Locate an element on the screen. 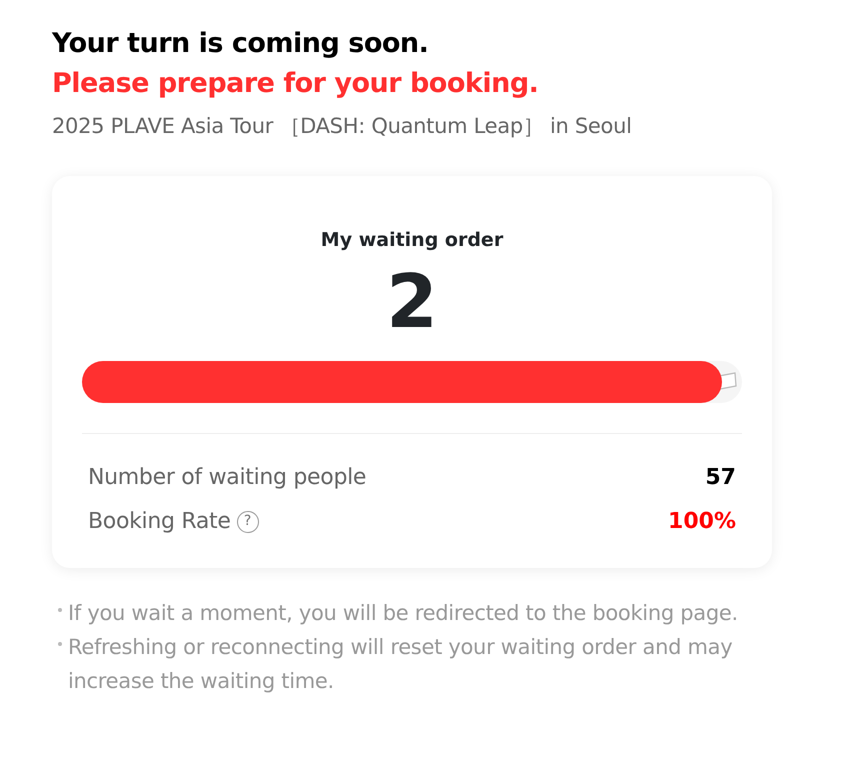 This screenshot has width=845, height=767. help-icon: ? is located at coordinates (247, 521).